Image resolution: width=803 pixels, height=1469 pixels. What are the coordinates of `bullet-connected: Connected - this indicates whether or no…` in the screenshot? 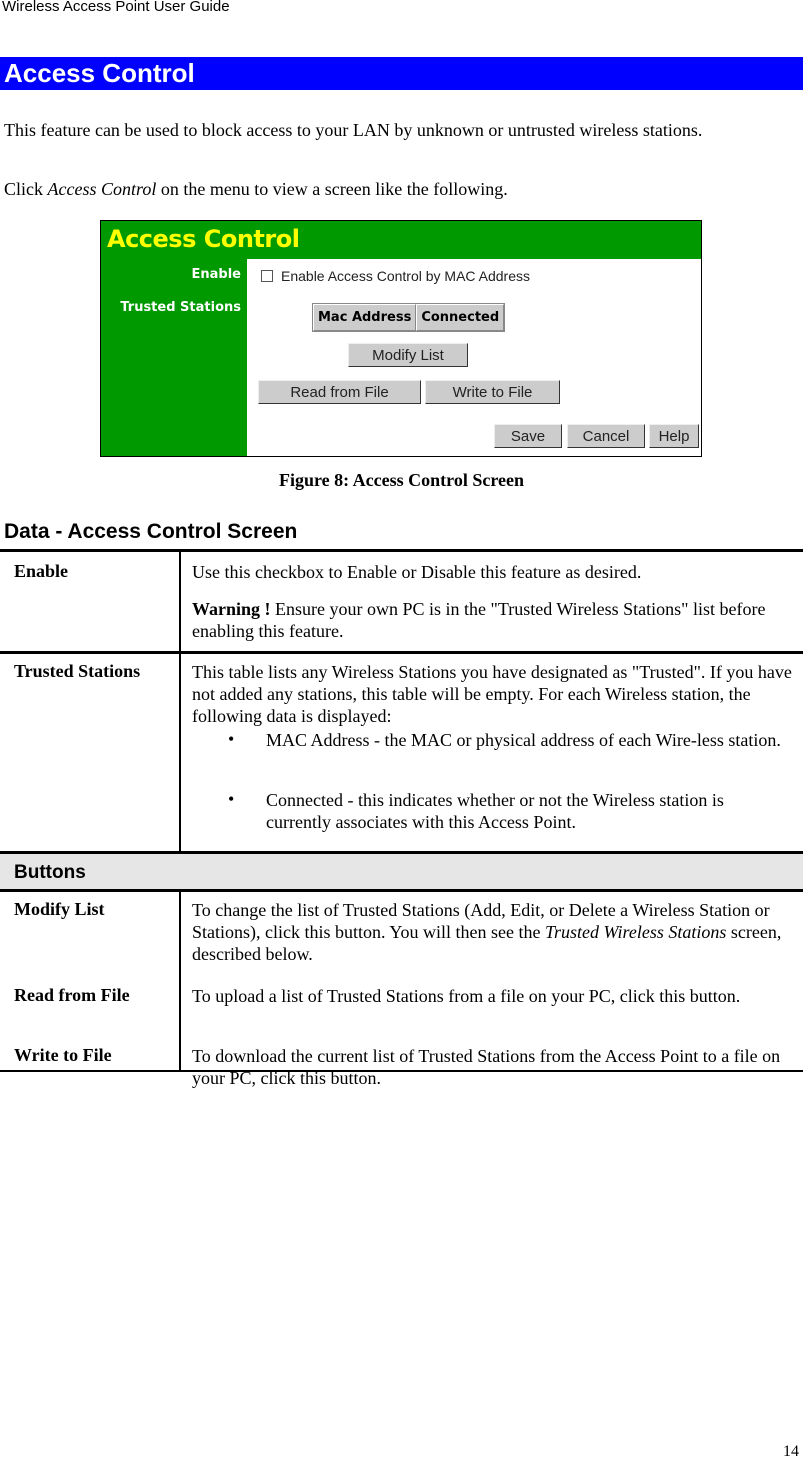 It's located at (495, 811).